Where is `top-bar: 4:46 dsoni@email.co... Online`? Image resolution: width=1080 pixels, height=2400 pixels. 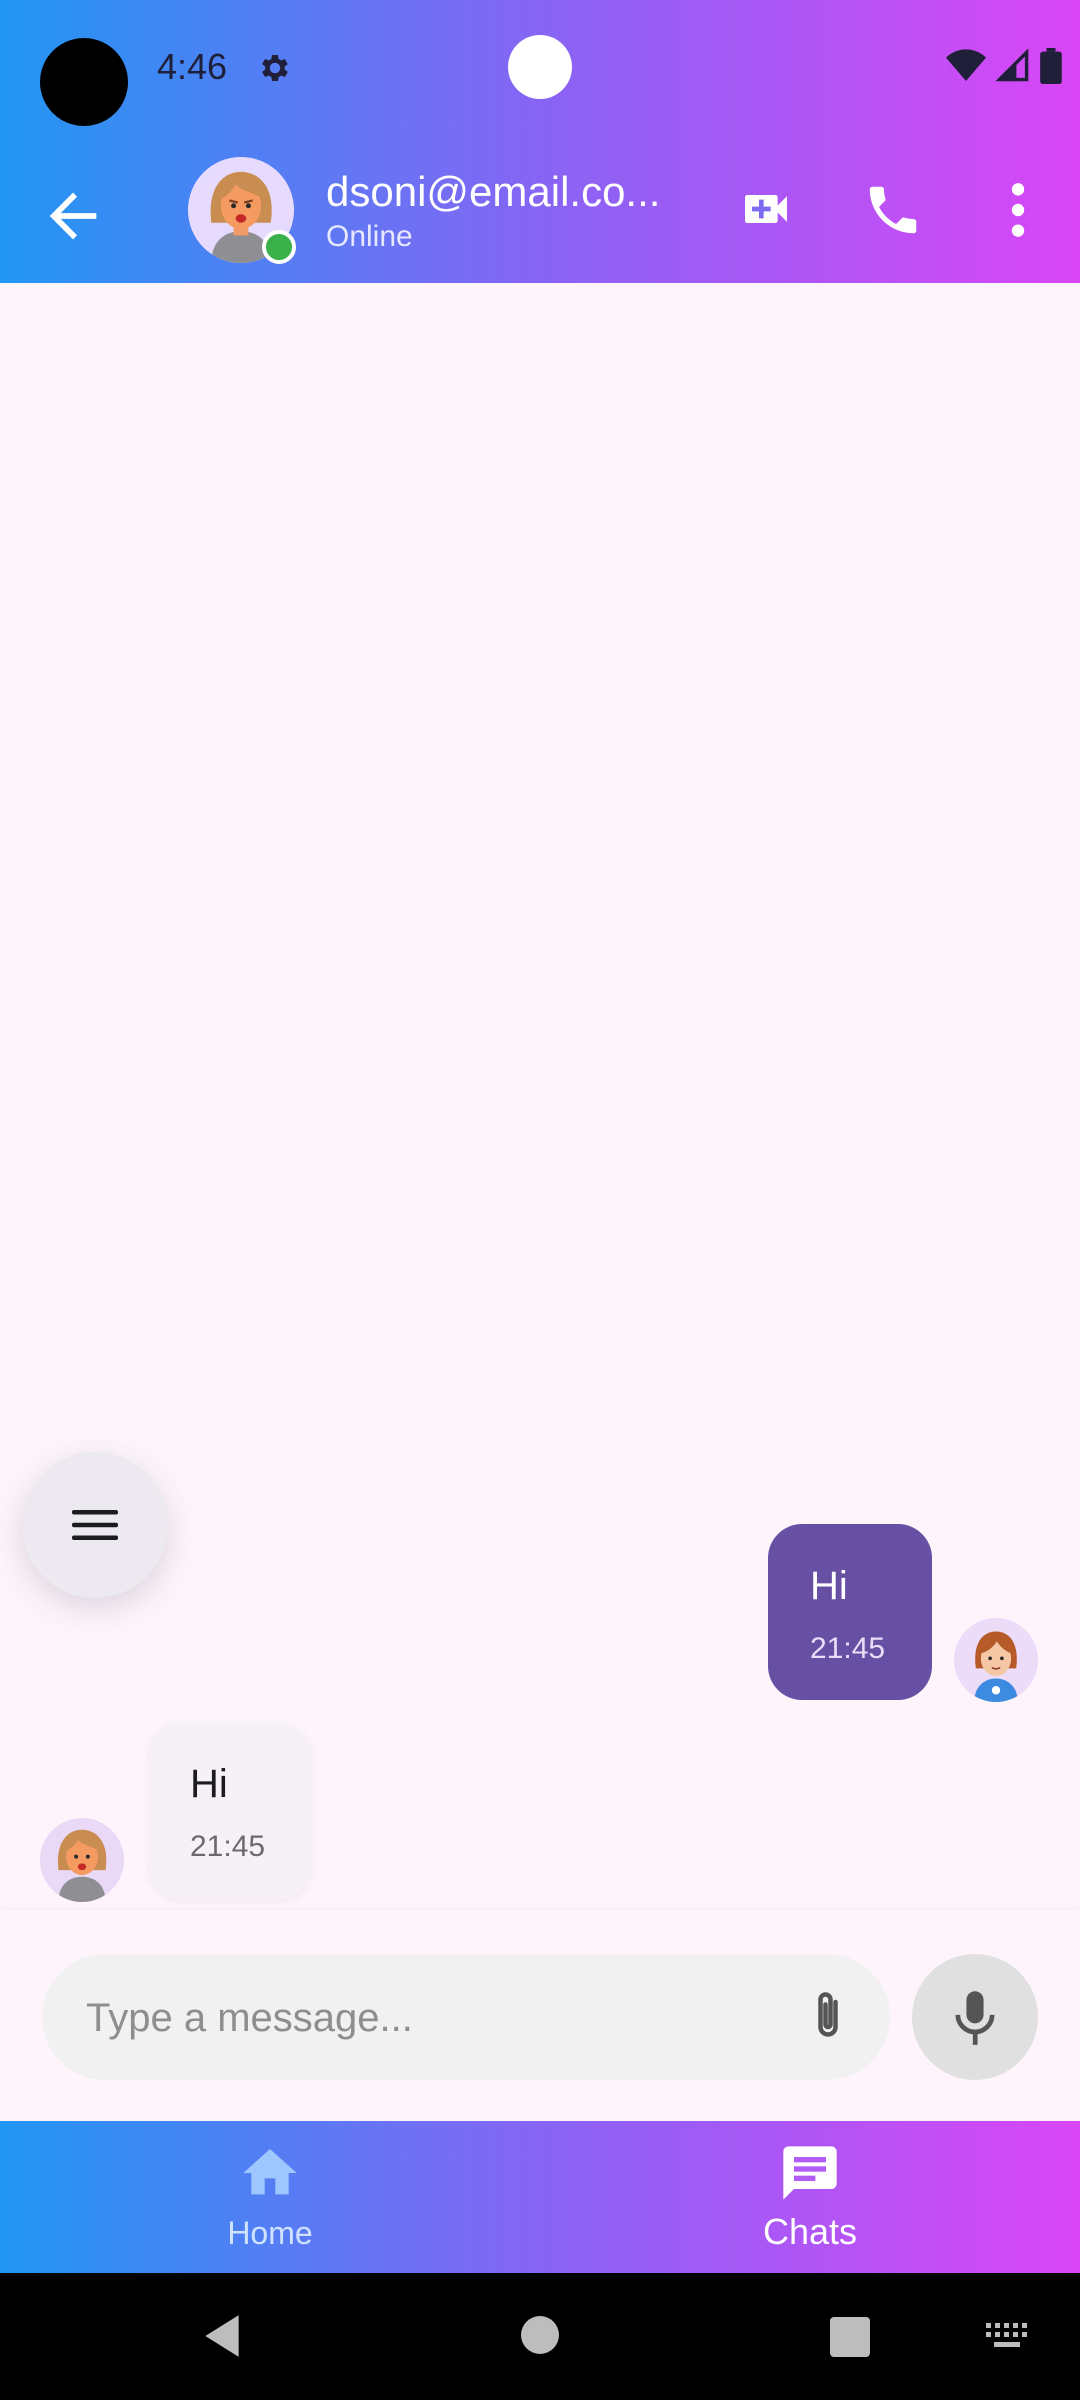
top-bar: 4:46 dsoni@email.co... Online is located at coordinates (540, 141).